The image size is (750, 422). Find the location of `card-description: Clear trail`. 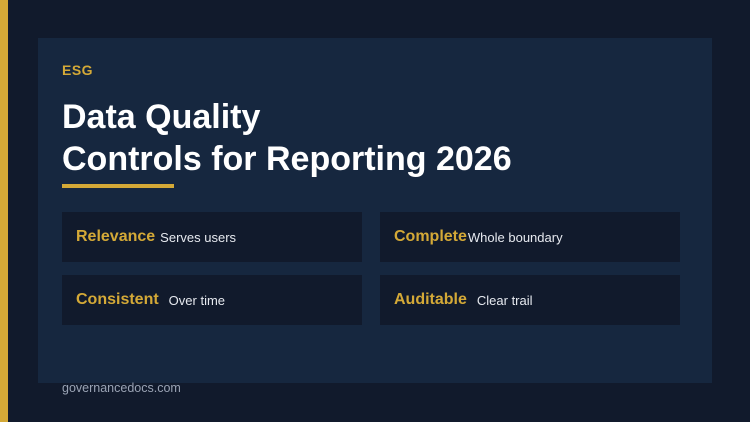

card-description: Clear trail is located at coordinates (504, 300).